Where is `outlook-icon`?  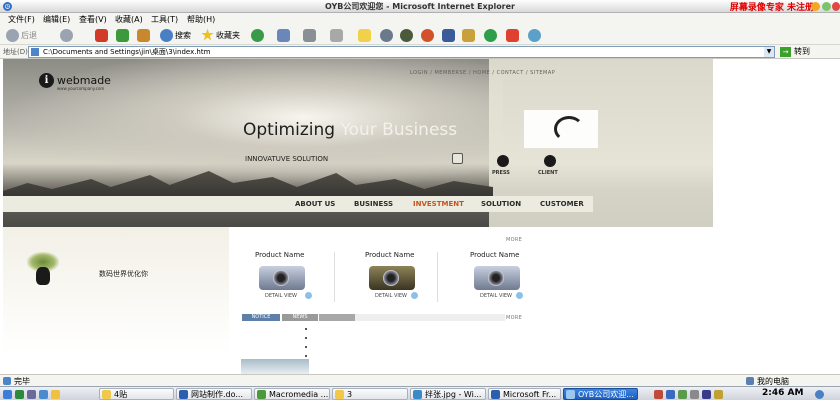
outlook-icon is located at coordinates (43, 394).